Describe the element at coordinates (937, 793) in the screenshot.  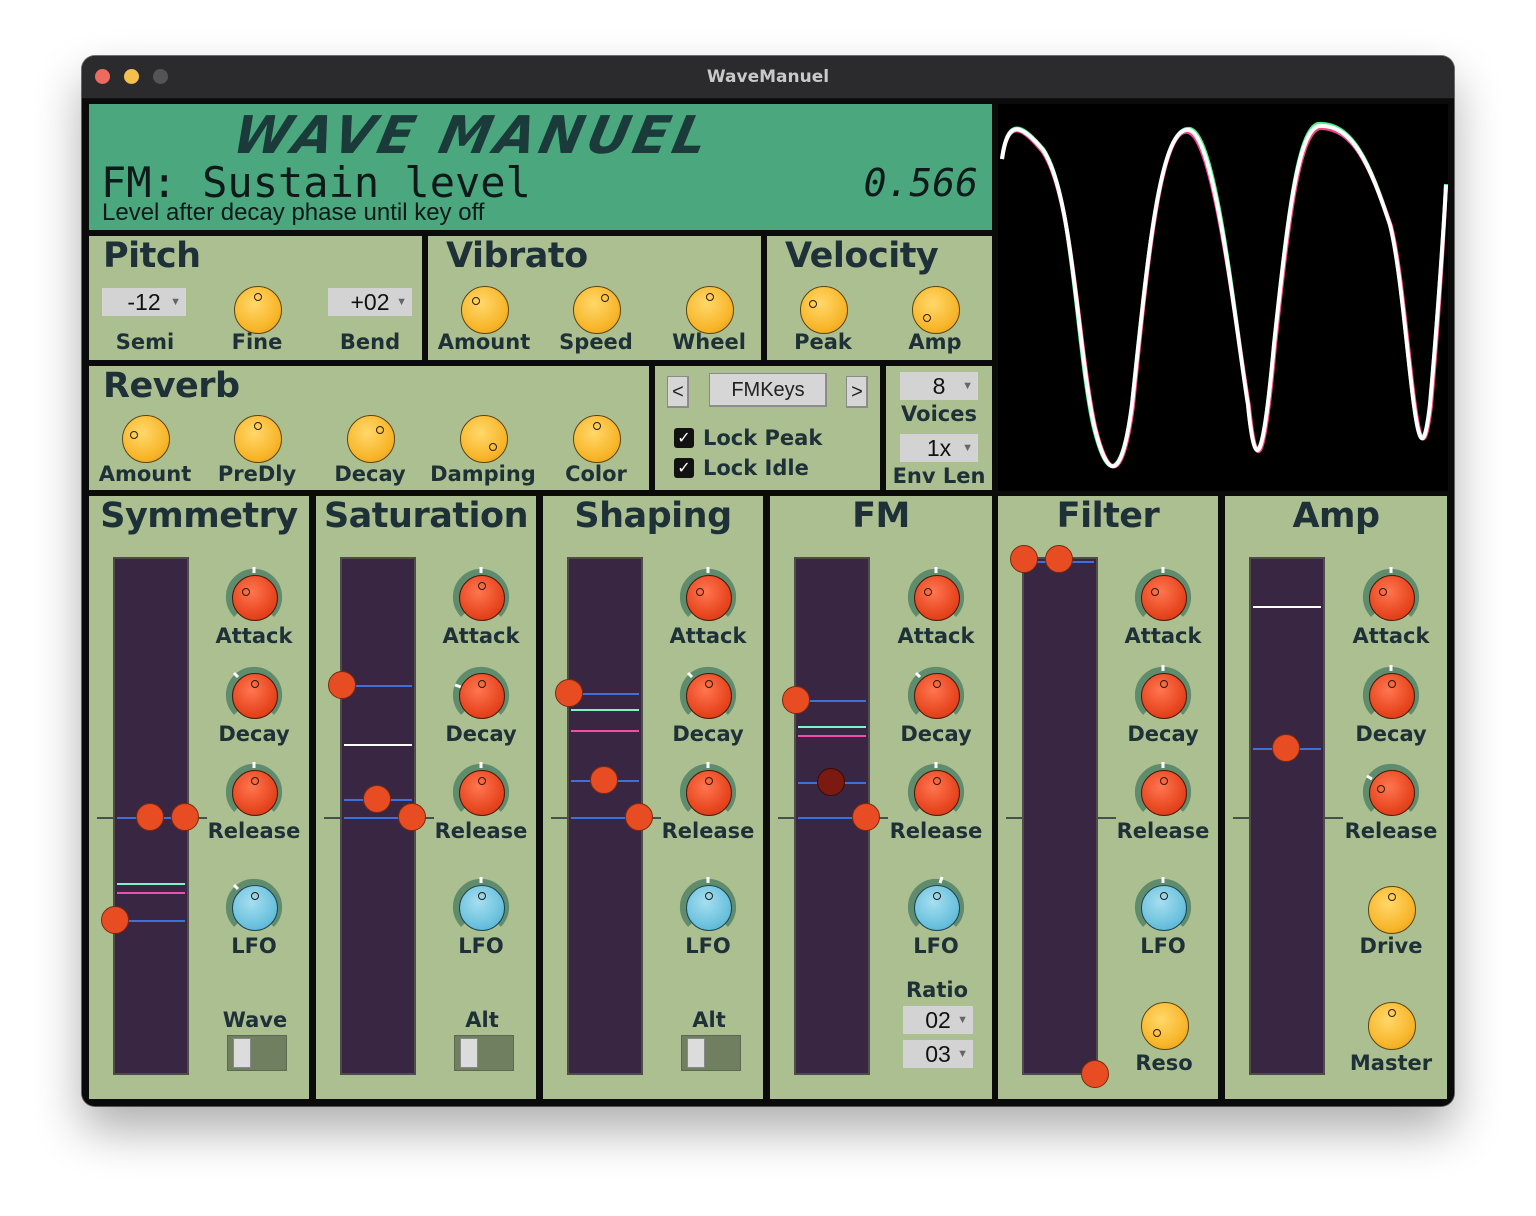
I see `fm-release-knob` at that location.